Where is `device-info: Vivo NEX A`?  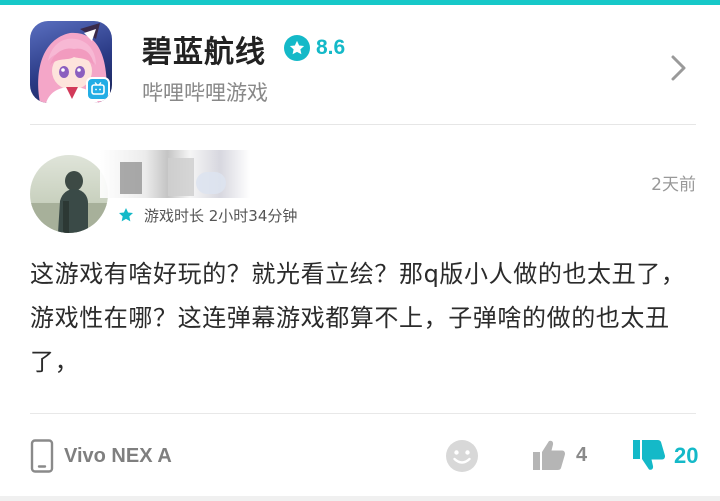 device-info: Vivo NEX A is located at coordinates (101, 456).